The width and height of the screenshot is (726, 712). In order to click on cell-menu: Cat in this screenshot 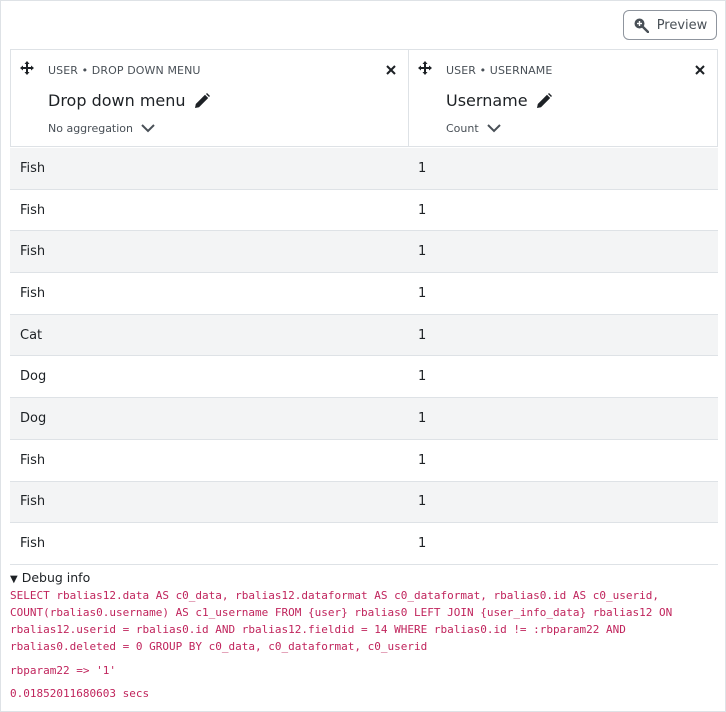, I will do `click(31, 335)`.